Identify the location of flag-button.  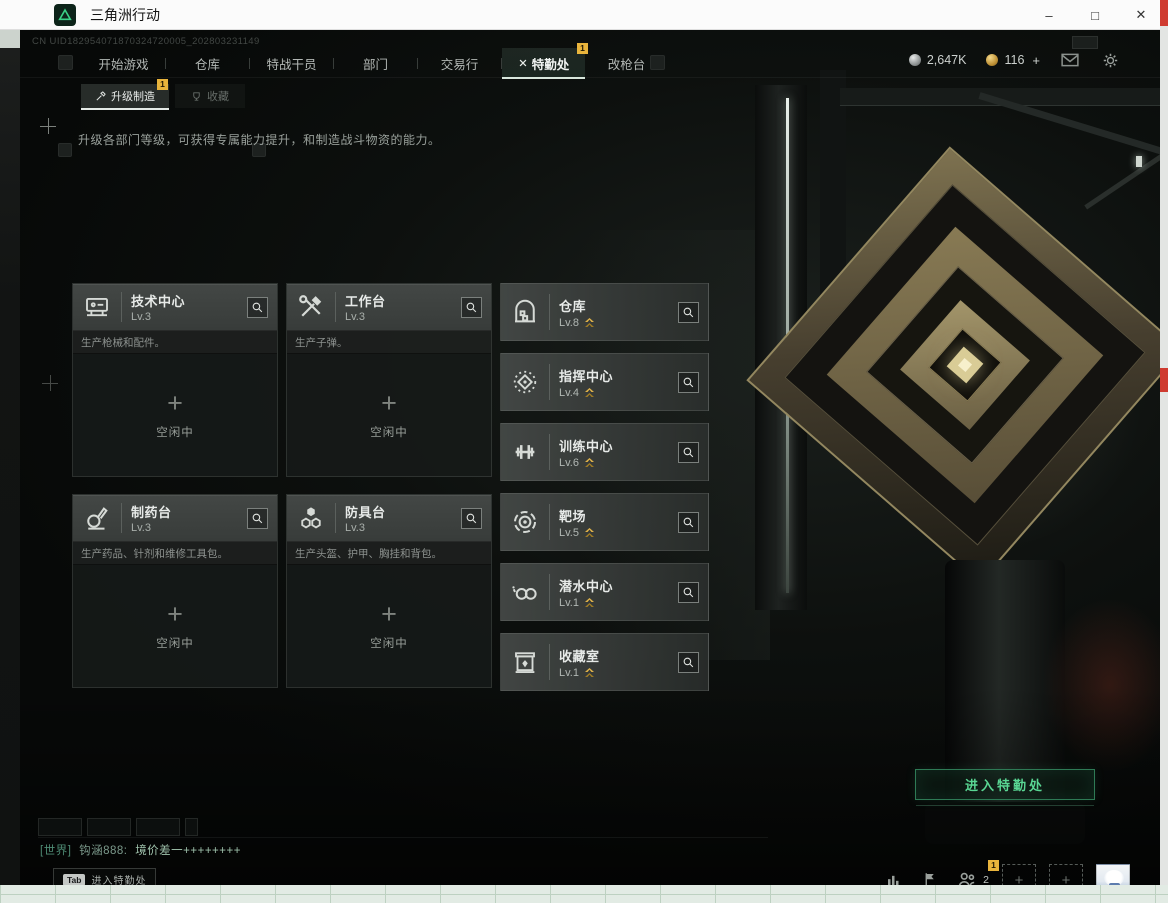
(930, 876).